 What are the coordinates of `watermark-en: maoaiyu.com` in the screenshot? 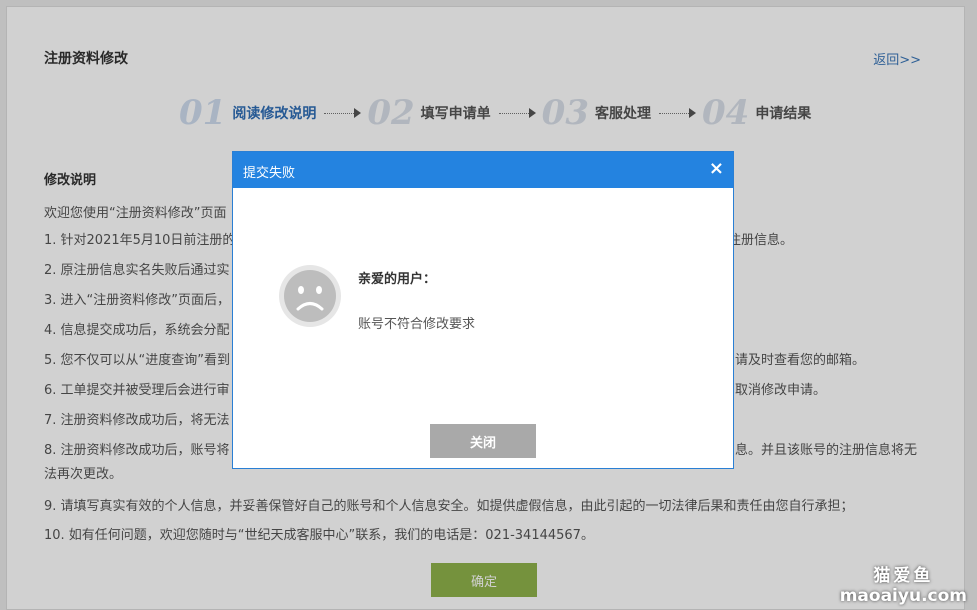 It's located at (903, 596).